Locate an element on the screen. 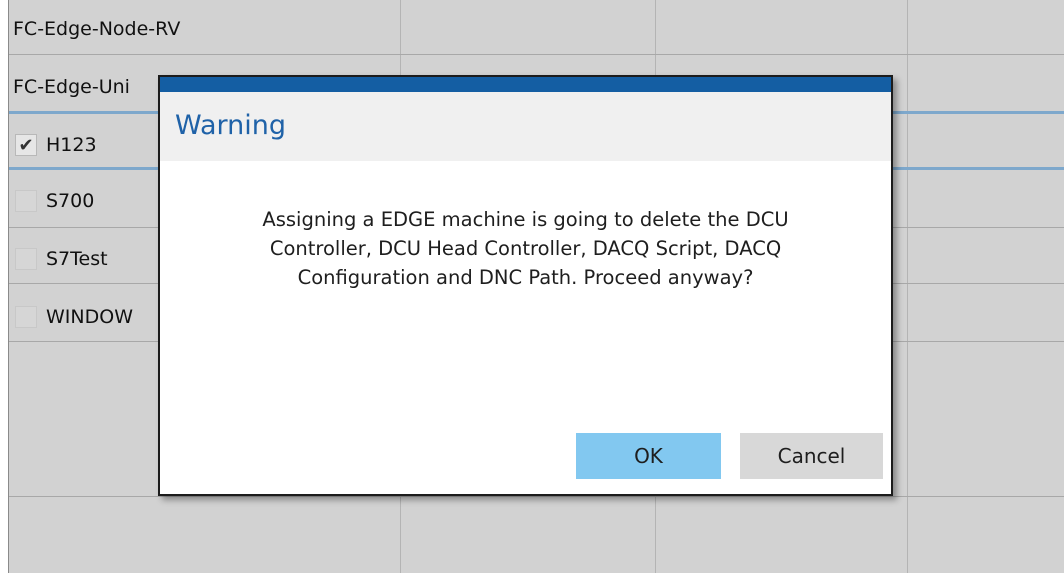 The height and width of the screenshot is (573, 1064). list-item: S700 is located at coordinates (51, 201).